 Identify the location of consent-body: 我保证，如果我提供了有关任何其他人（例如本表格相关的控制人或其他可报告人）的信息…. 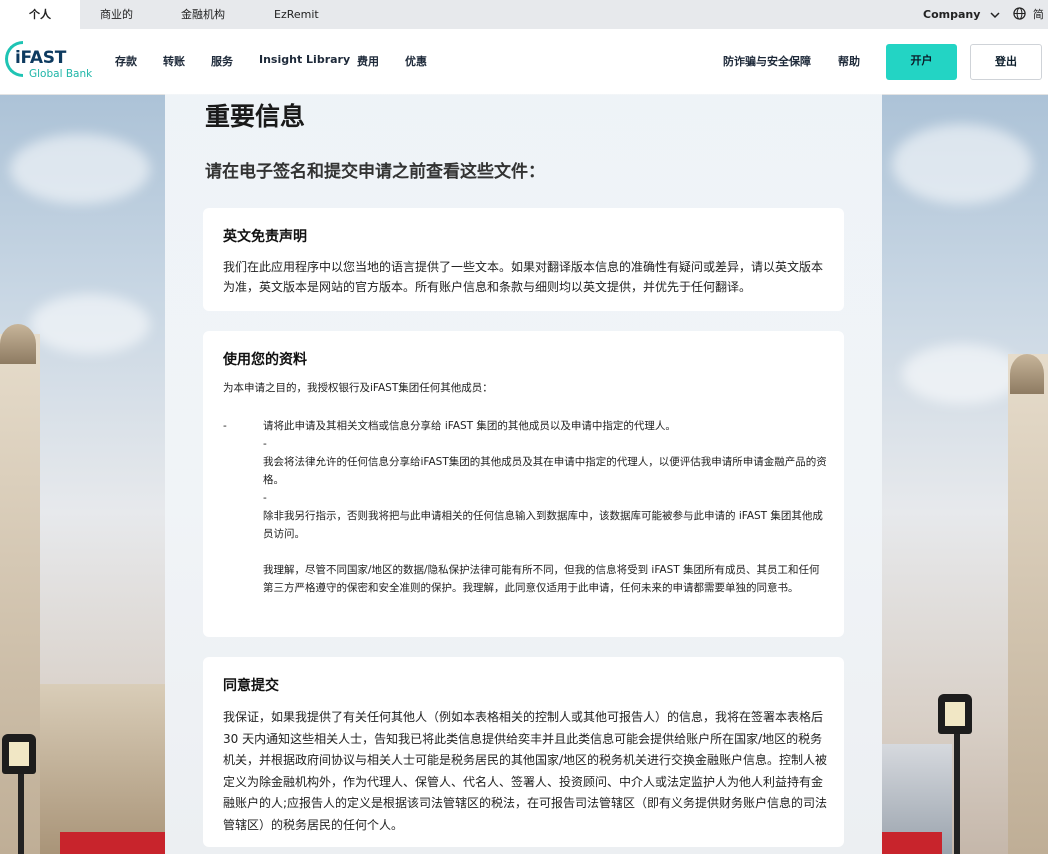
(525, 771).